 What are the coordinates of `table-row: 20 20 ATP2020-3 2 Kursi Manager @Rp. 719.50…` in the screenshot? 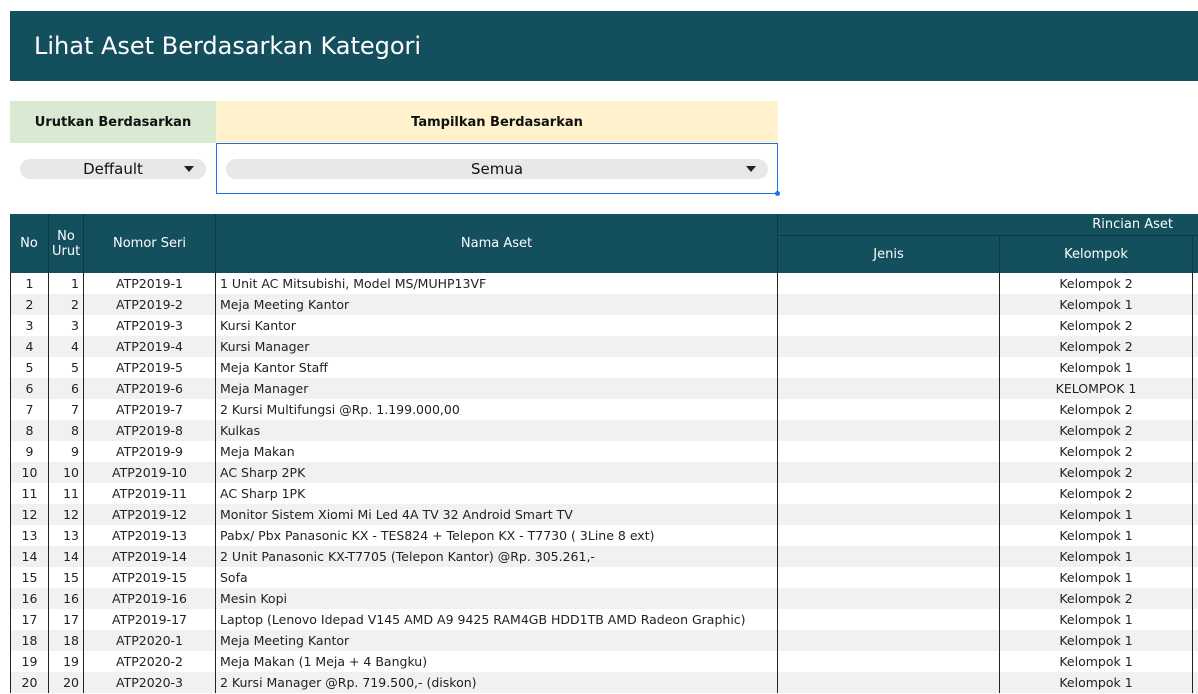 It's located at (604, 682).